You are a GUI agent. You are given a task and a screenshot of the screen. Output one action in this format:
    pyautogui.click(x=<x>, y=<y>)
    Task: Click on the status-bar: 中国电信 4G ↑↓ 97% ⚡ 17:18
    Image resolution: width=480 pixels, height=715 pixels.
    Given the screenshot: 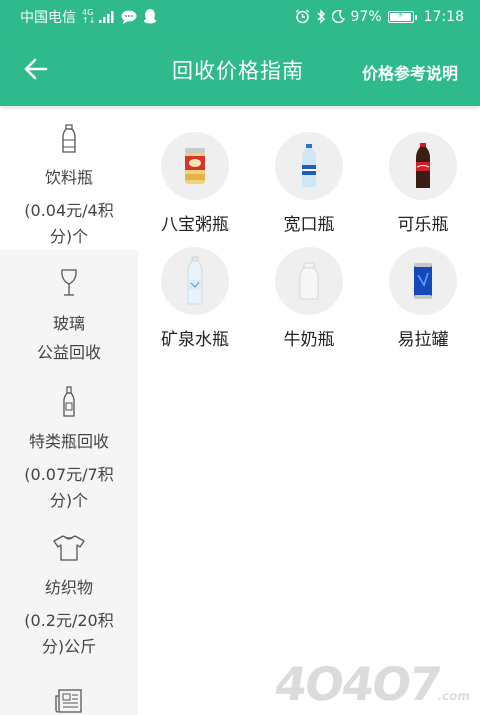 What is the action you would take?
    pyautogui.click(x=240, y=16)
    